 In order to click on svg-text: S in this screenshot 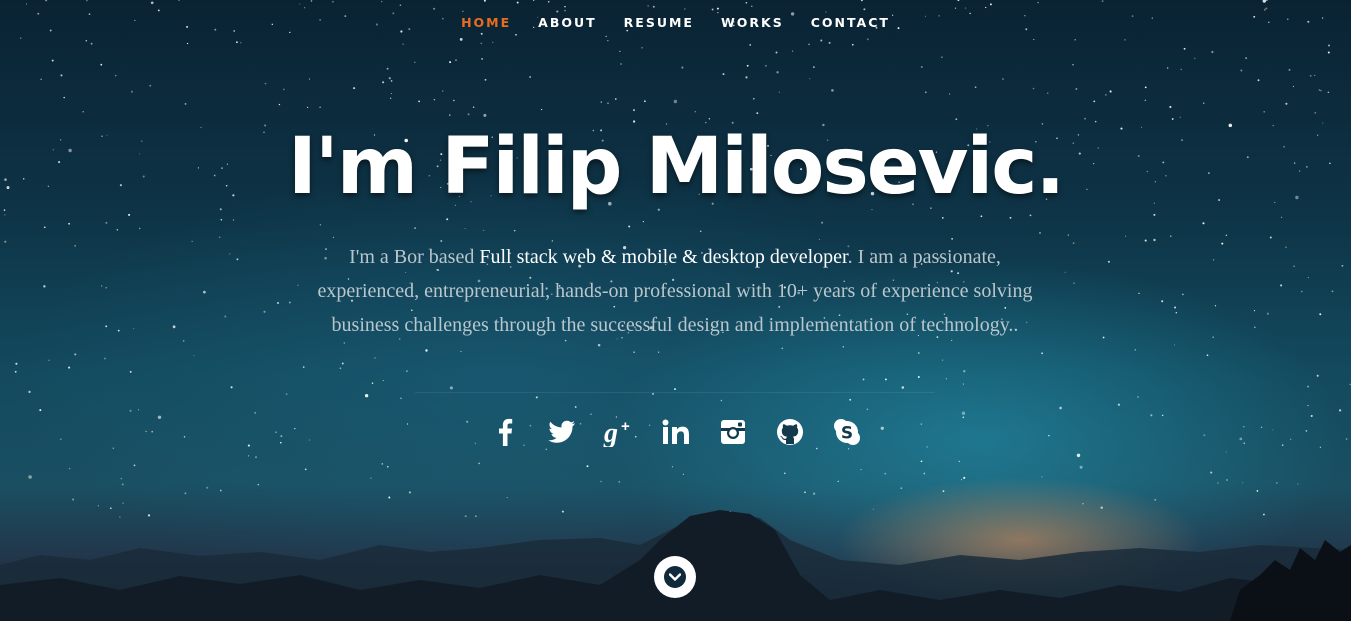, I will do `click(846, 434)`.